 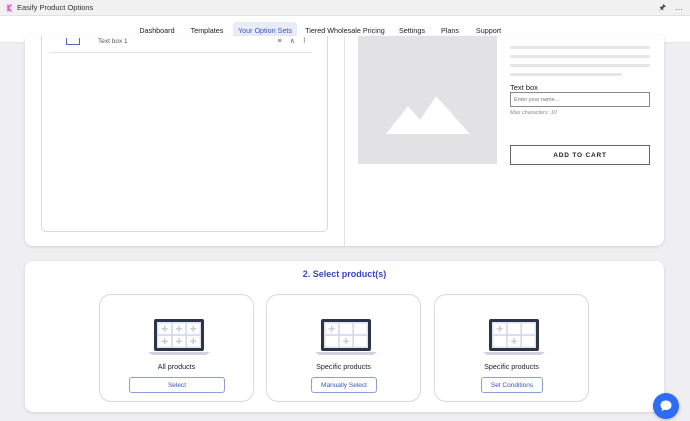 I want to click on panel-divider, so click(x=344, y=141).